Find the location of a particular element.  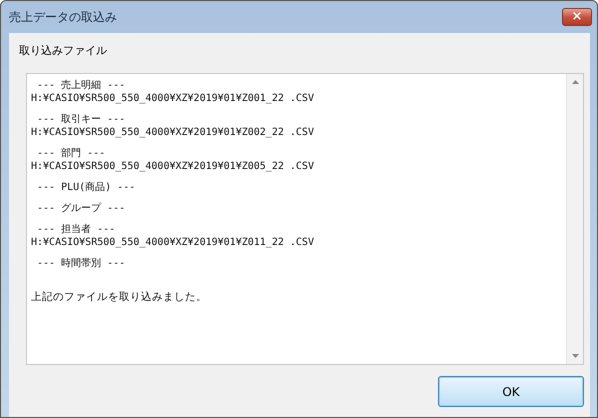

file-path: H:¥CASIO¥SR500_550_4000¥XZ¥2019¥01¥Z001_22 .CSV is located at coordinates (173, 98).